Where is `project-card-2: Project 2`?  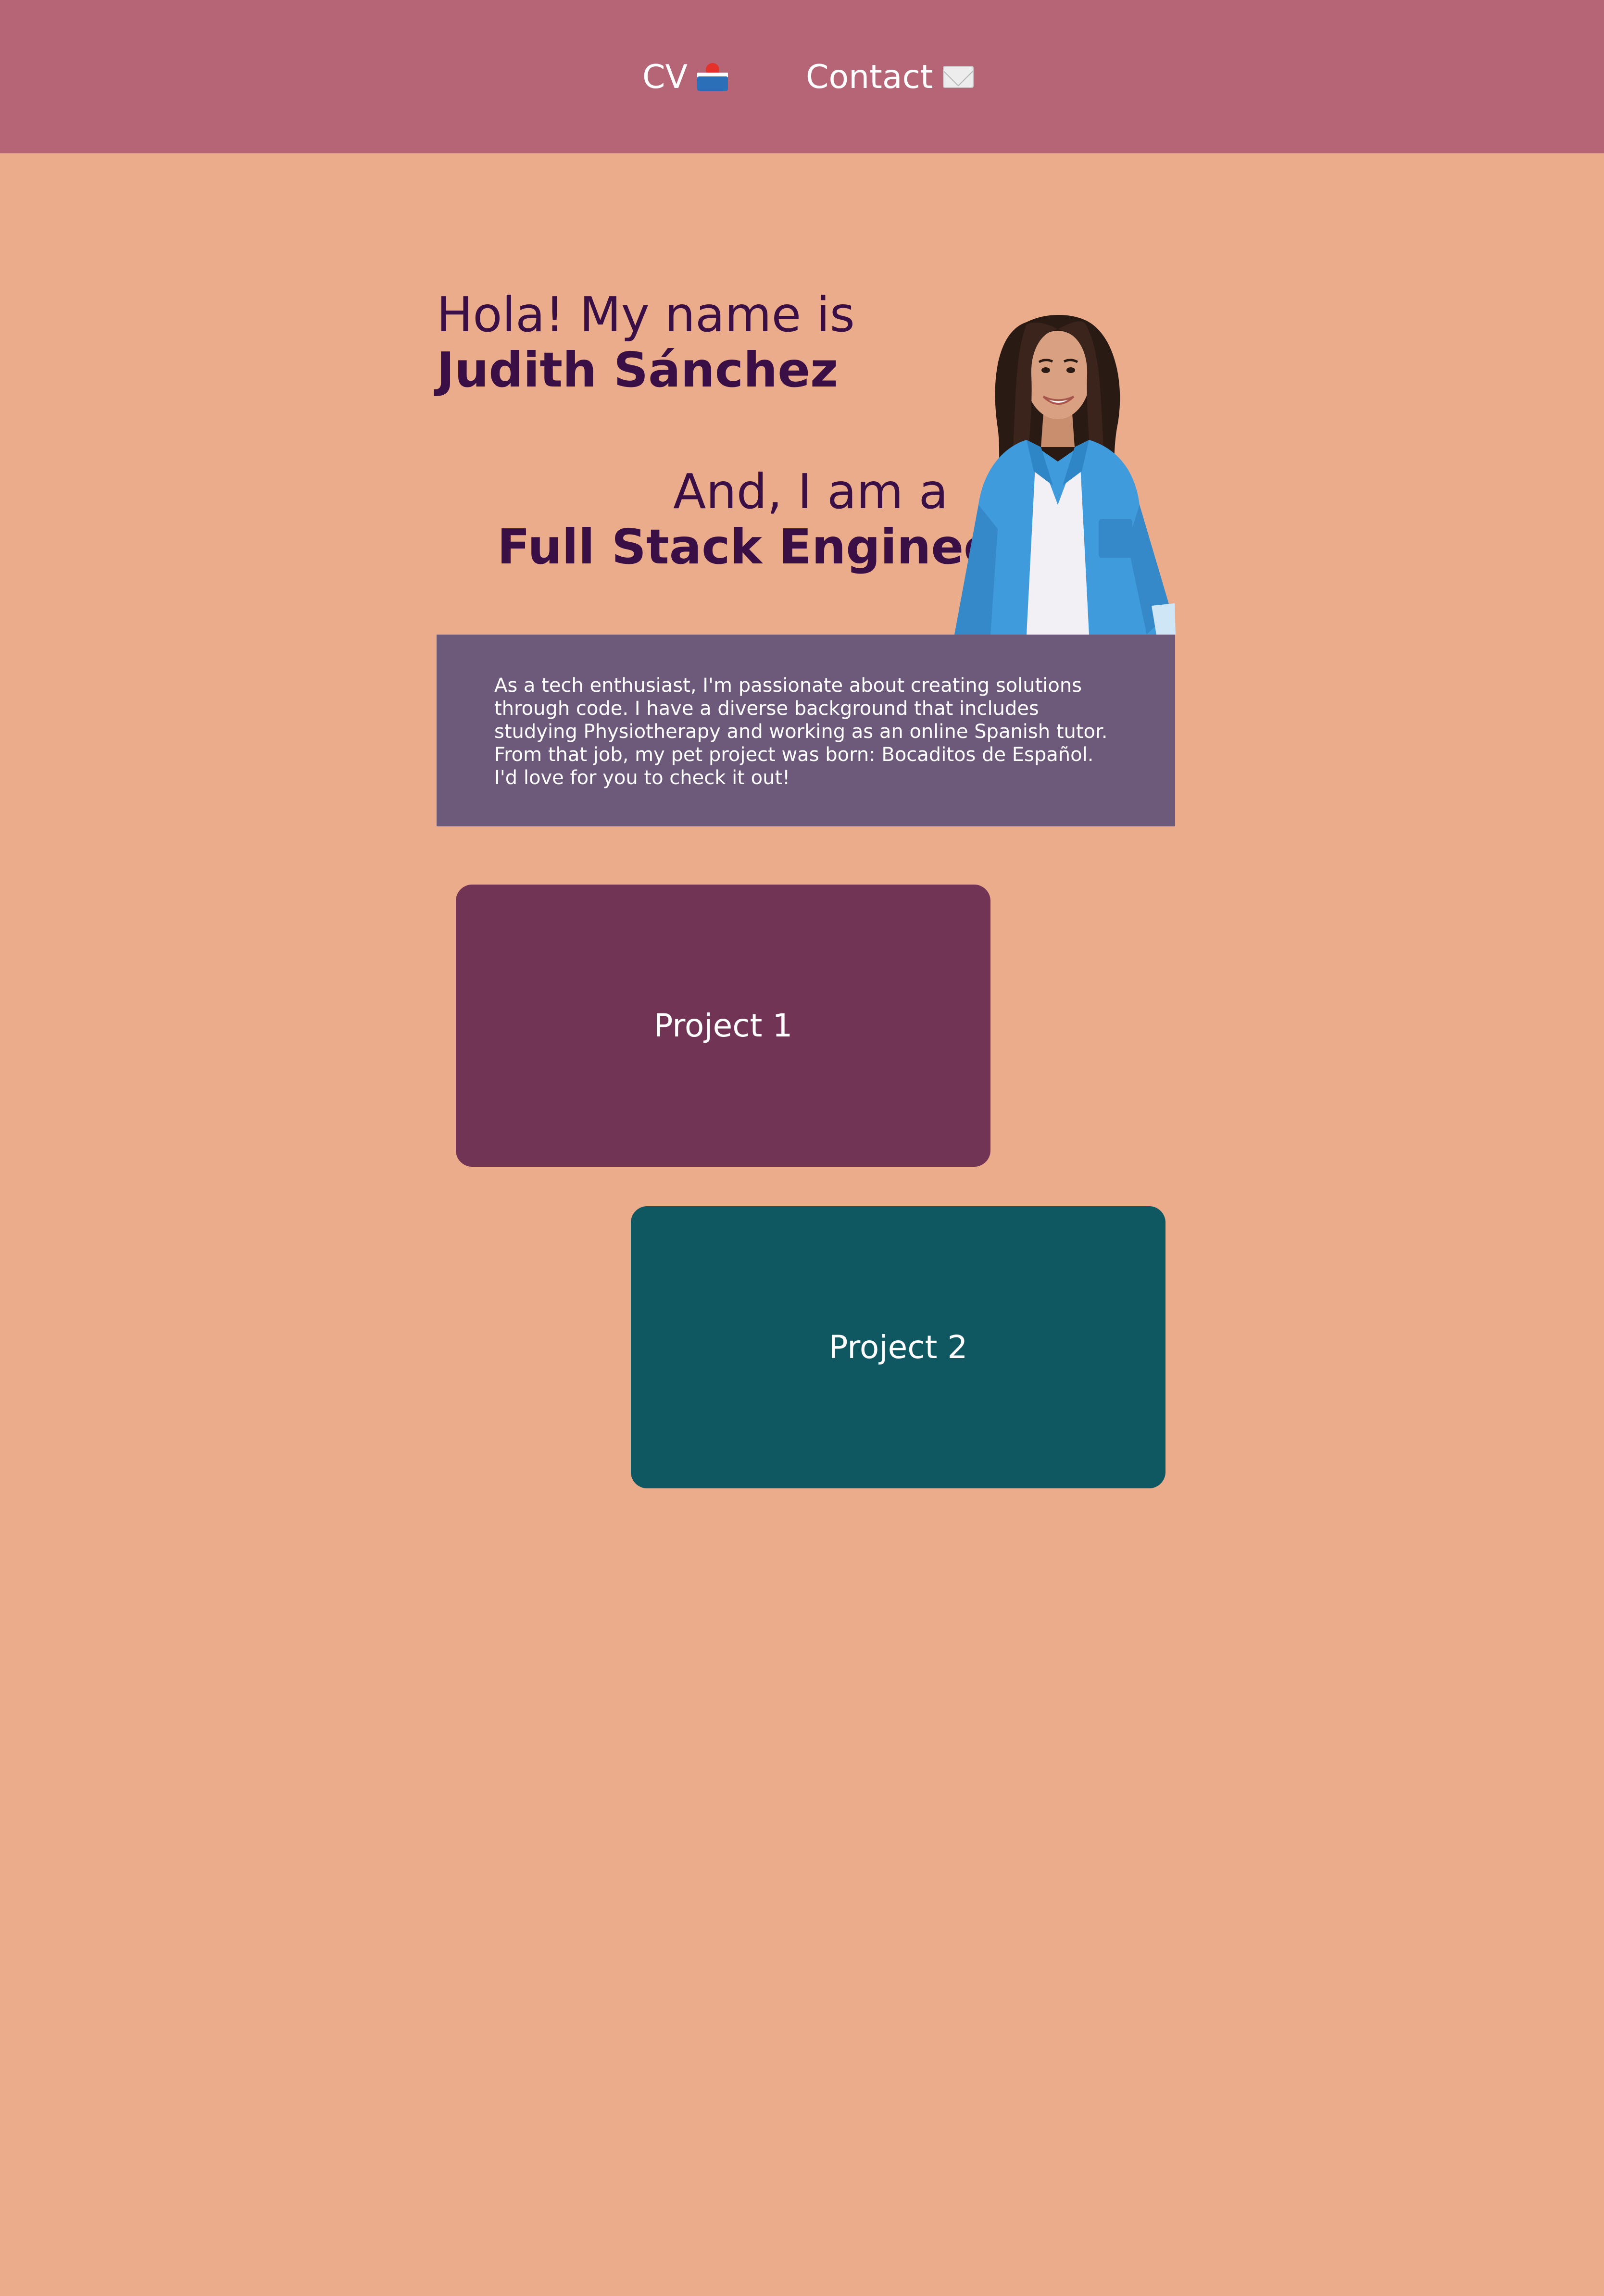
project-card-2: Project 2 is located at coordinates (898, 1347).